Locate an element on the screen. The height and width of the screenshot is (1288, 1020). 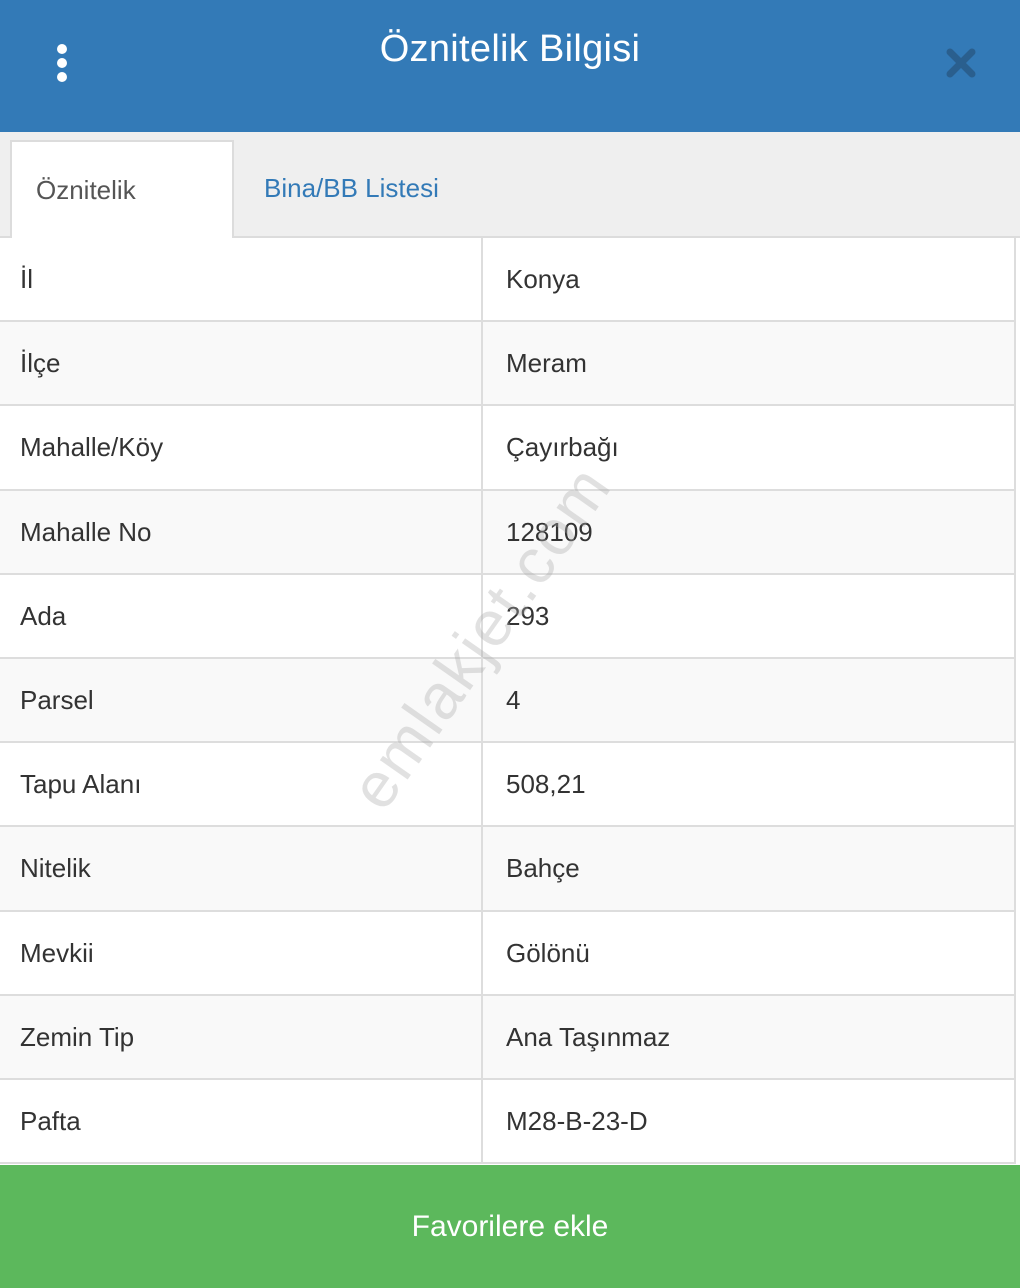
table-row: Zemin Tip Ana Taşınmaz is located at coordinates (507, 1037).